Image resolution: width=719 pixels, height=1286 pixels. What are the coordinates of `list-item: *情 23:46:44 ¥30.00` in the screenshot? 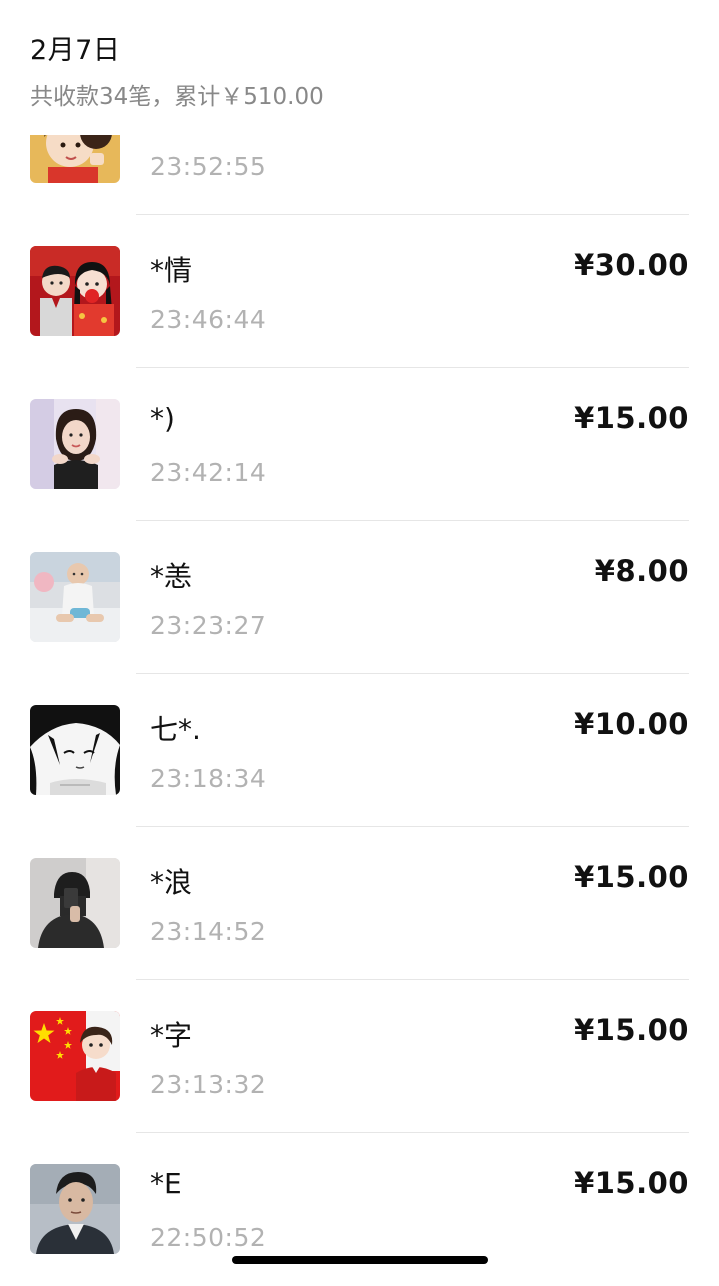 It's located at (359, 291).